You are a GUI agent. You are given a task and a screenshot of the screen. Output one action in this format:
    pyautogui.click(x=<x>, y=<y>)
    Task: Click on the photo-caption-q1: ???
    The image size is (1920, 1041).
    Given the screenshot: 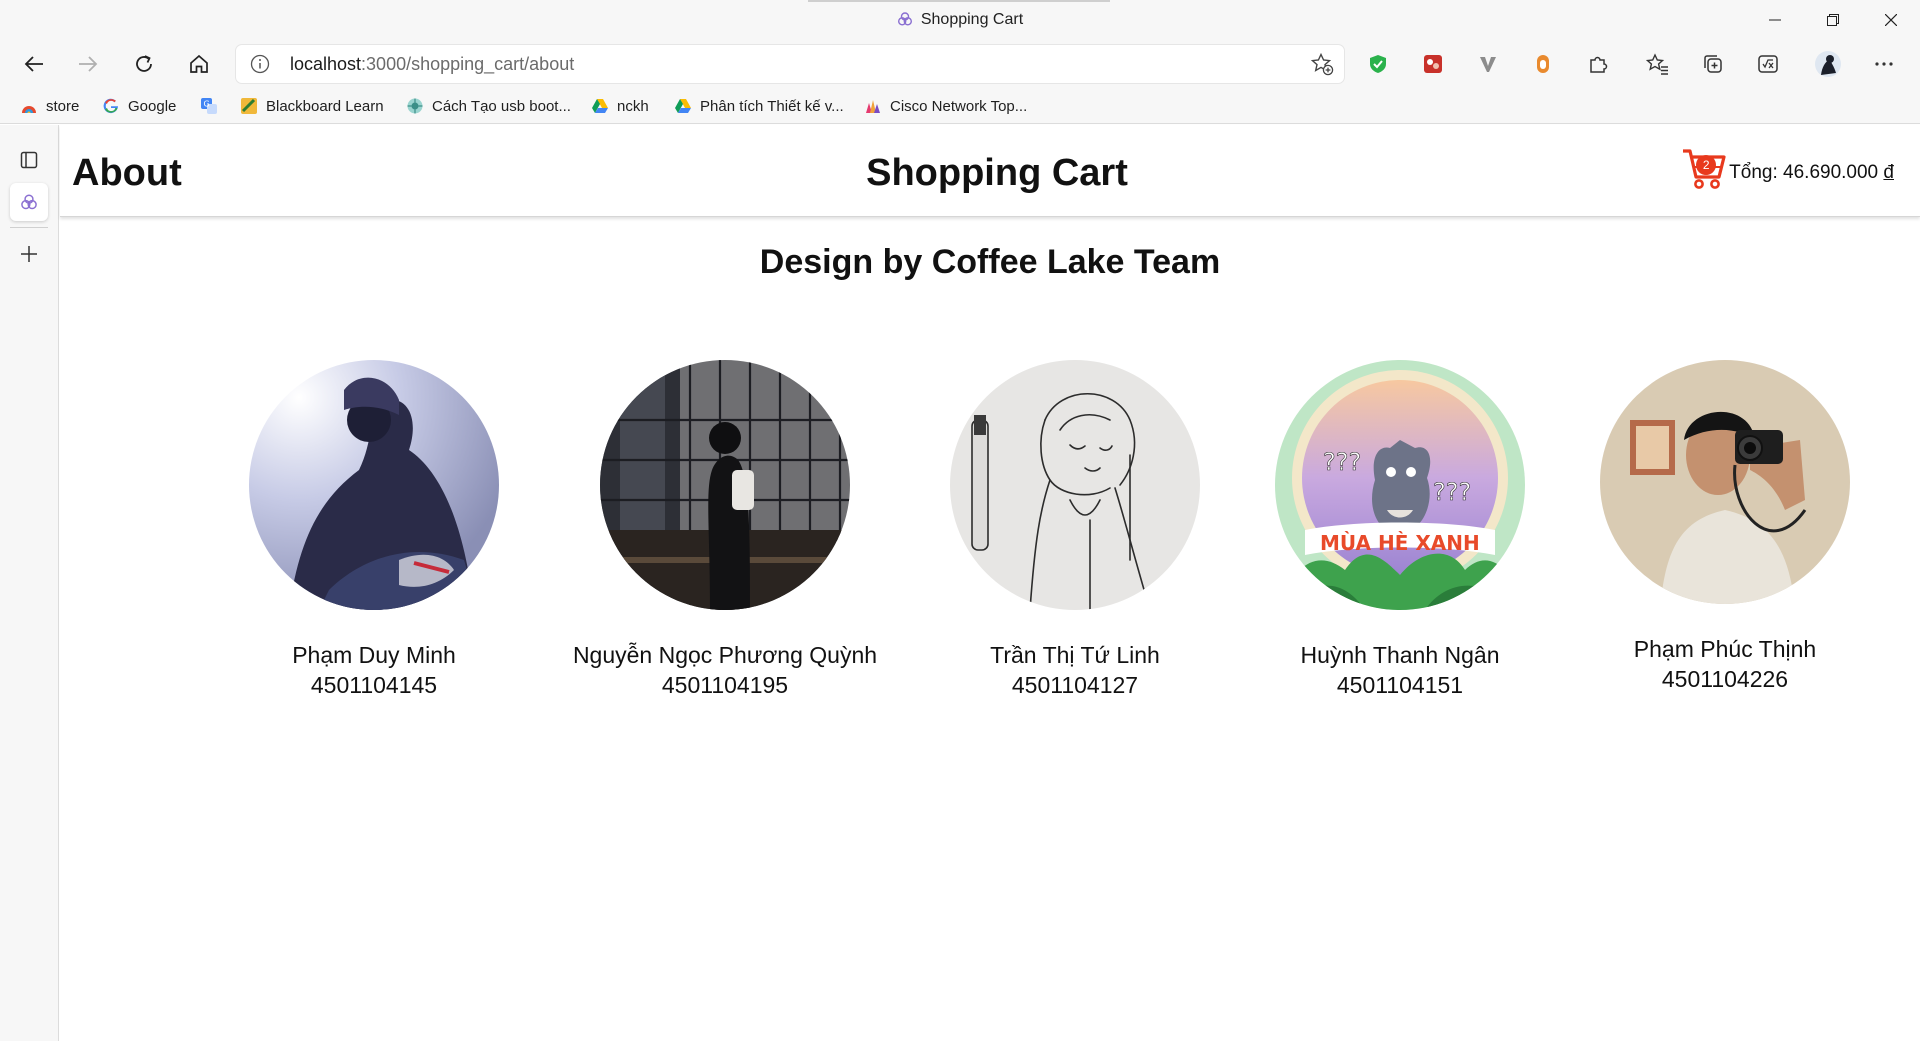 What is the action you would take?
    pyautogui.click(x=1342, y=462)
    